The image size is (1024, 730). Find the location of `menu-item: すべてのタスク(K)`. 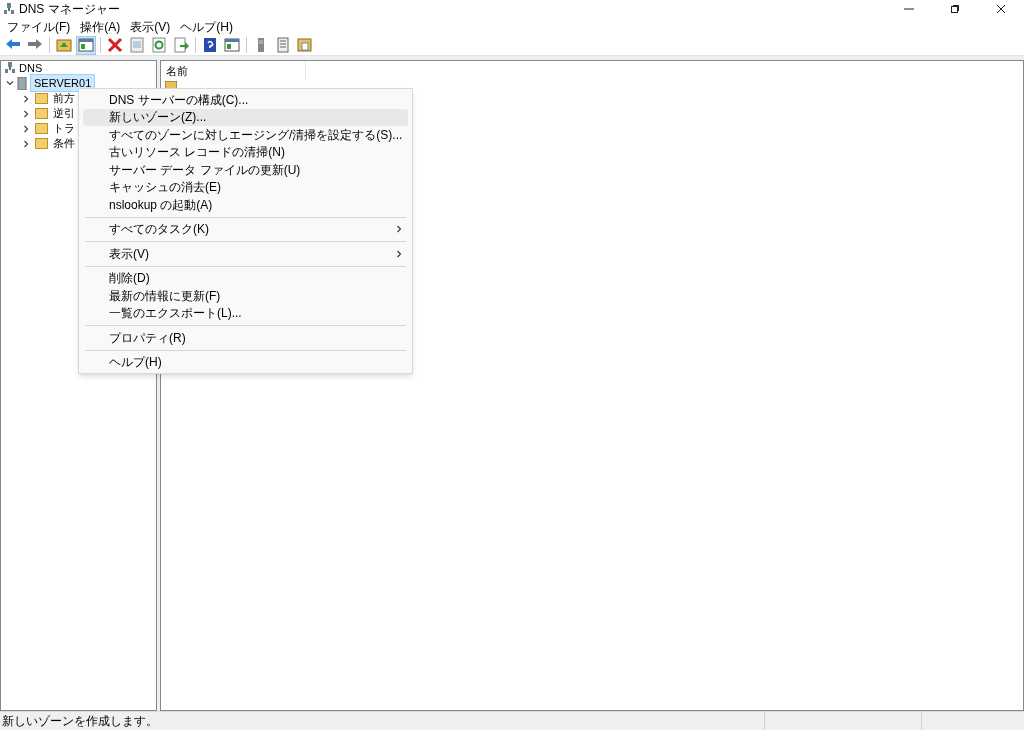

menu-item: すべてのタスク(K) is located at coordinates (246, 229).